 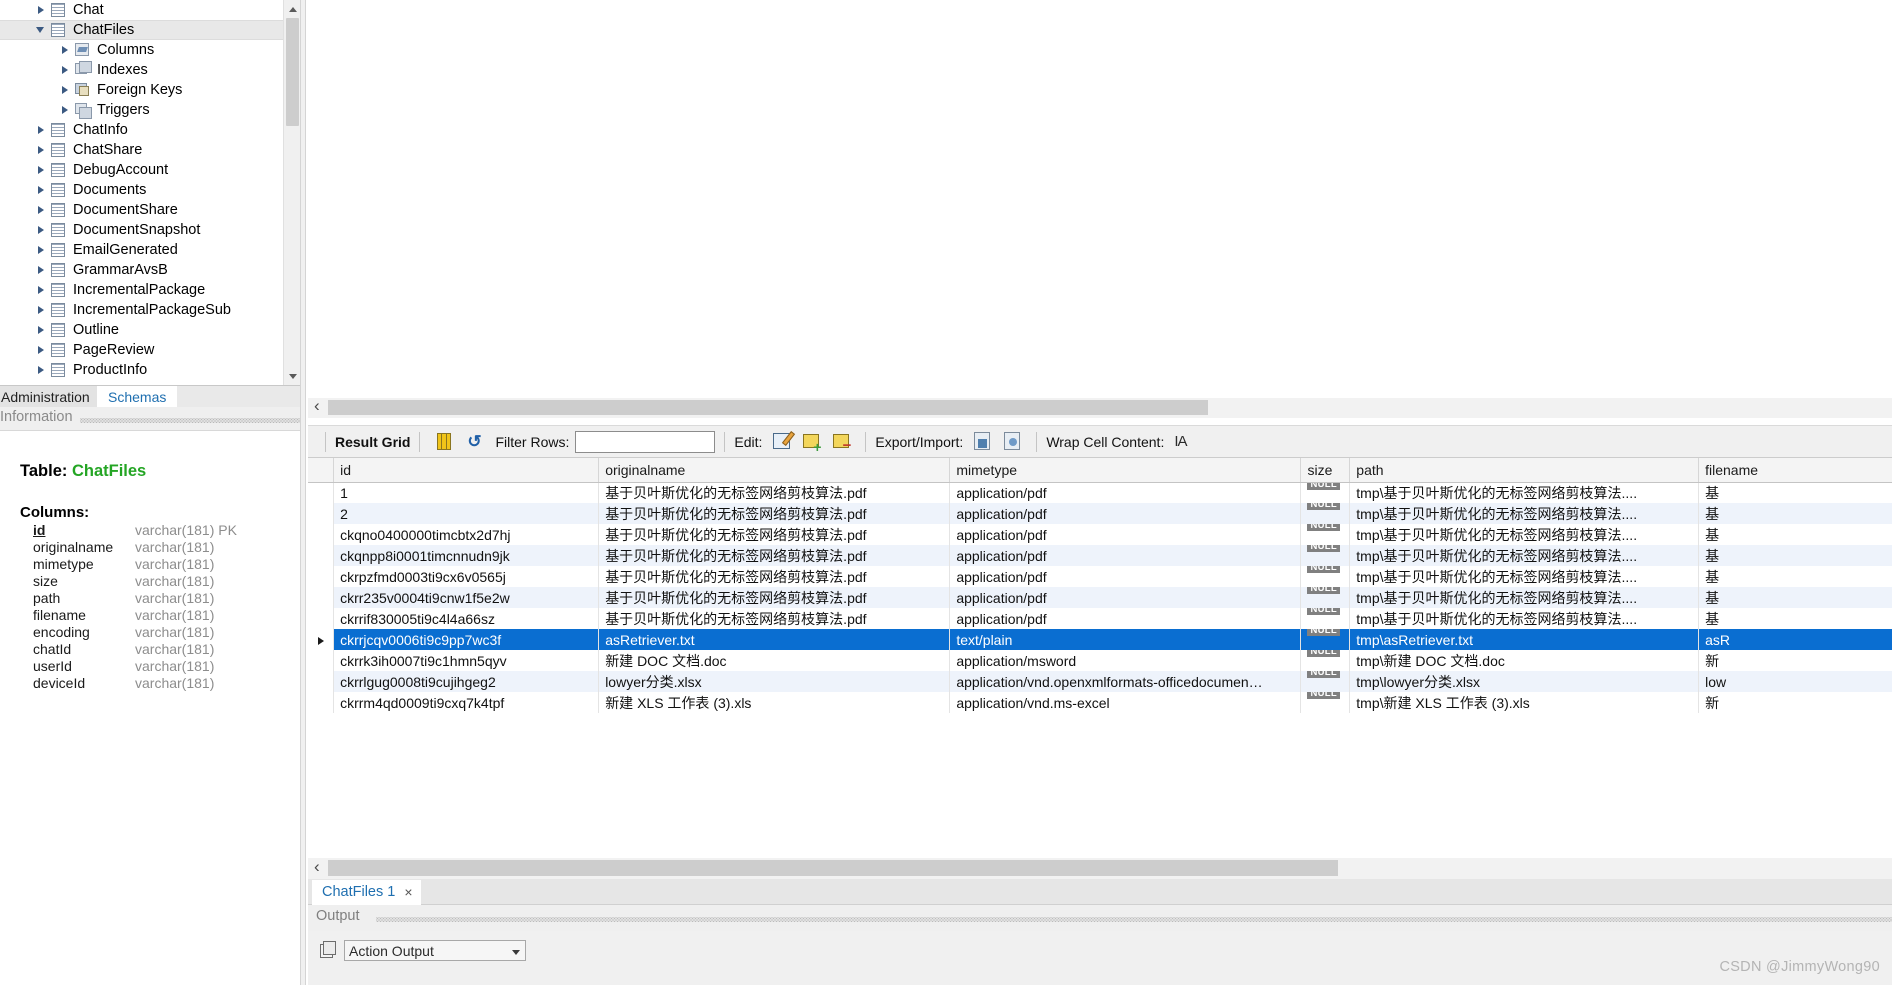 I want to click on editor-horizontal-scrollbar, so click(x=1100, y=407).